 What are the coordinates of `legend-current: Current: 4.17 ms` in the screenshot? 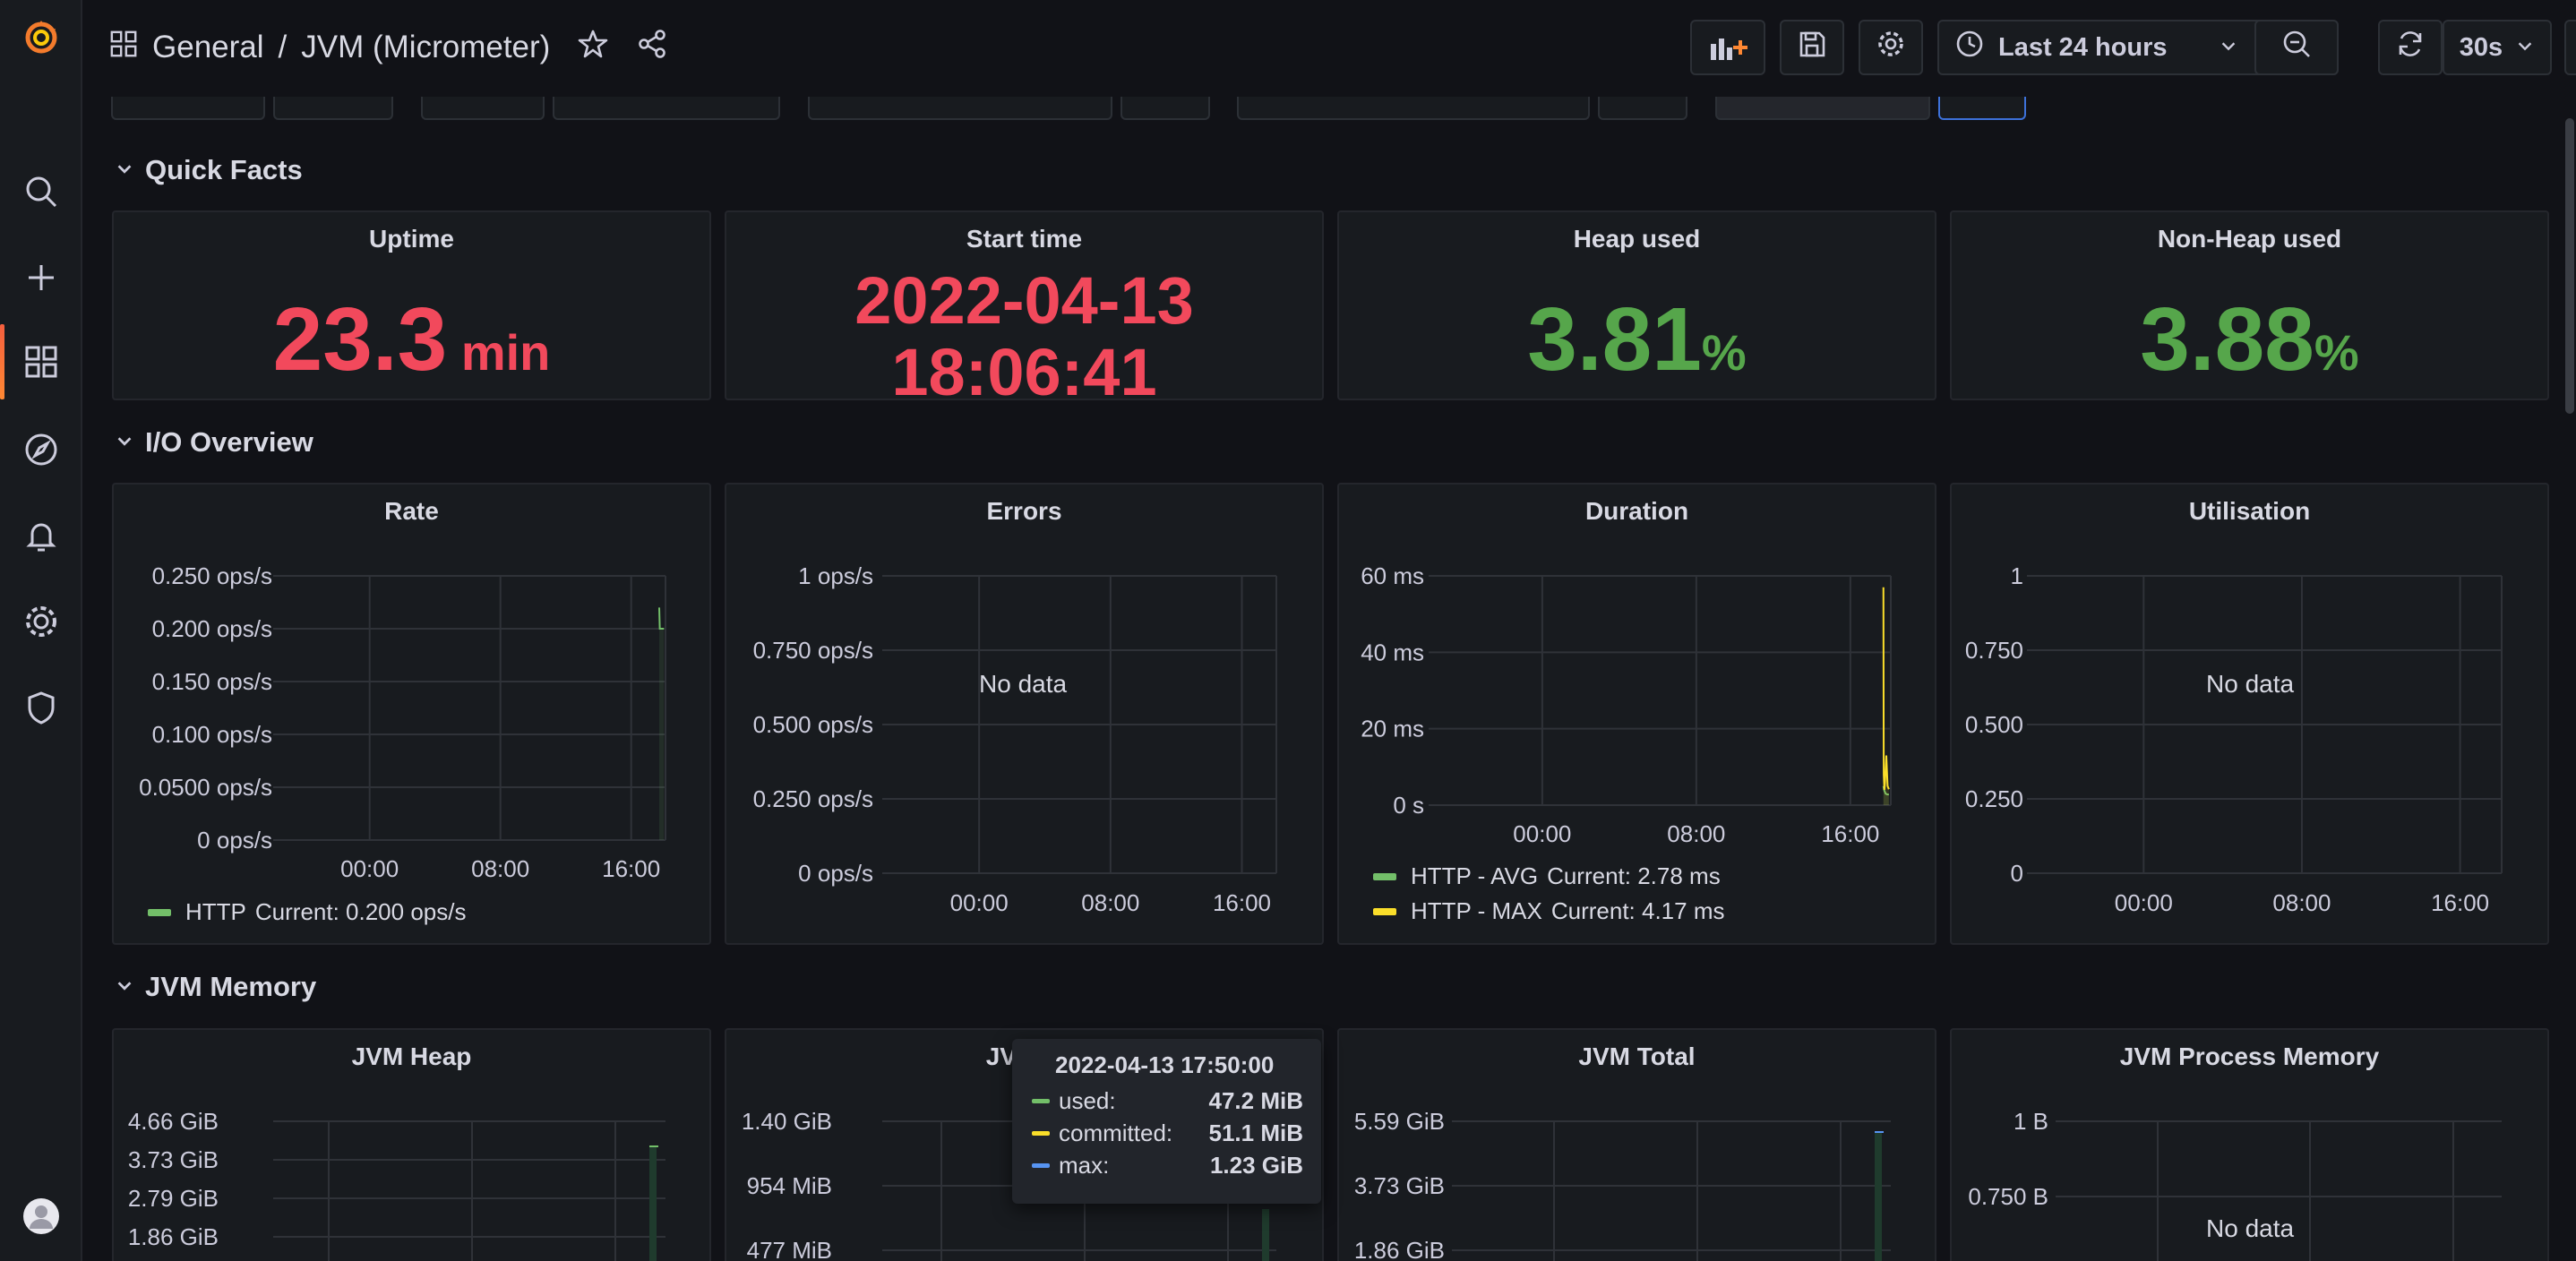 It's located at (1637, 910).